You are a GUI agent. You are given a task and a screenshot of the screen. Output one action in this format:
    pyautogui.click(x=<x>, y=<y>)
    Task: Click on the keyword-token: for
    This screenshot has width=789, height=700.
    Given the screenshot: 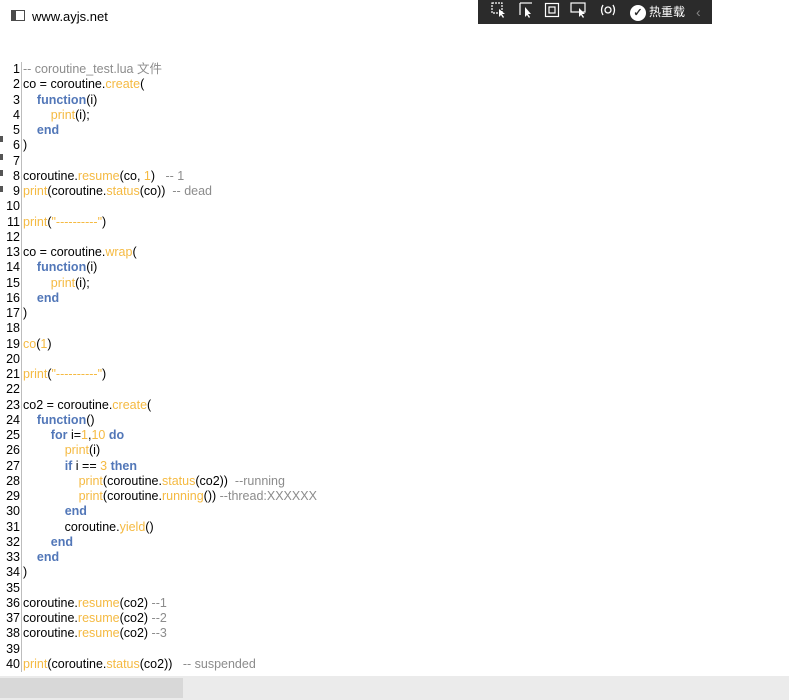 What is the action you would take?
    pyautogui.click(x=59, y=435)
    